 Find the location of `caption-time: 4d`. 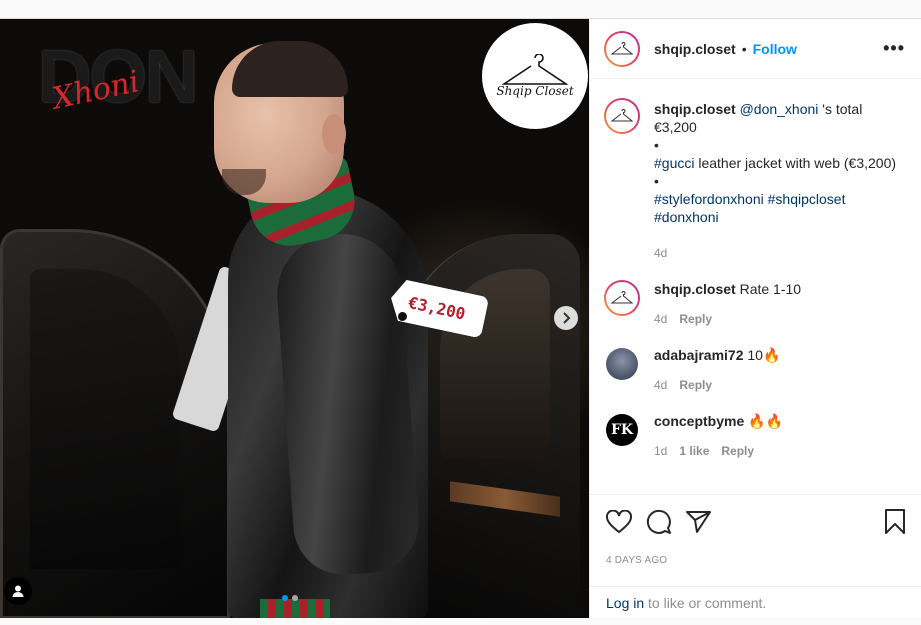

caption-time: 4d is located at coordinates (660, 253).